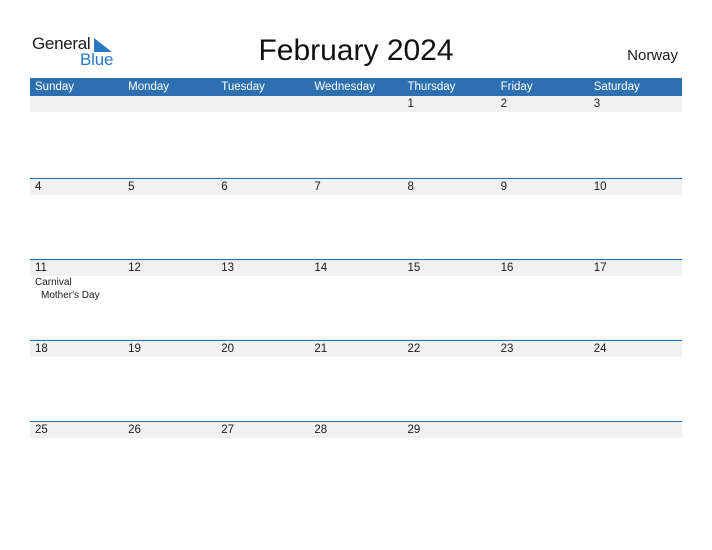 This screenshot has height=550, width=712. What do you see at coordinates (414, 430) in the screenshot?
I see `day-number: 29` at bounding box center [414, 430].